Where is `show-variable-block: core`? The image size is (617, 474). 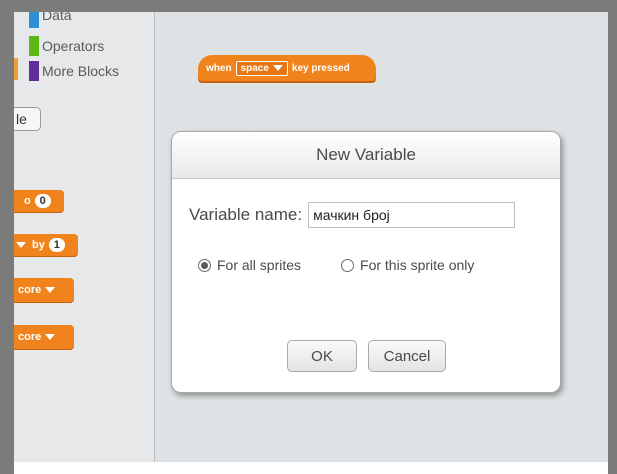
show-variable-block: core is located at coordinates (44, 290).